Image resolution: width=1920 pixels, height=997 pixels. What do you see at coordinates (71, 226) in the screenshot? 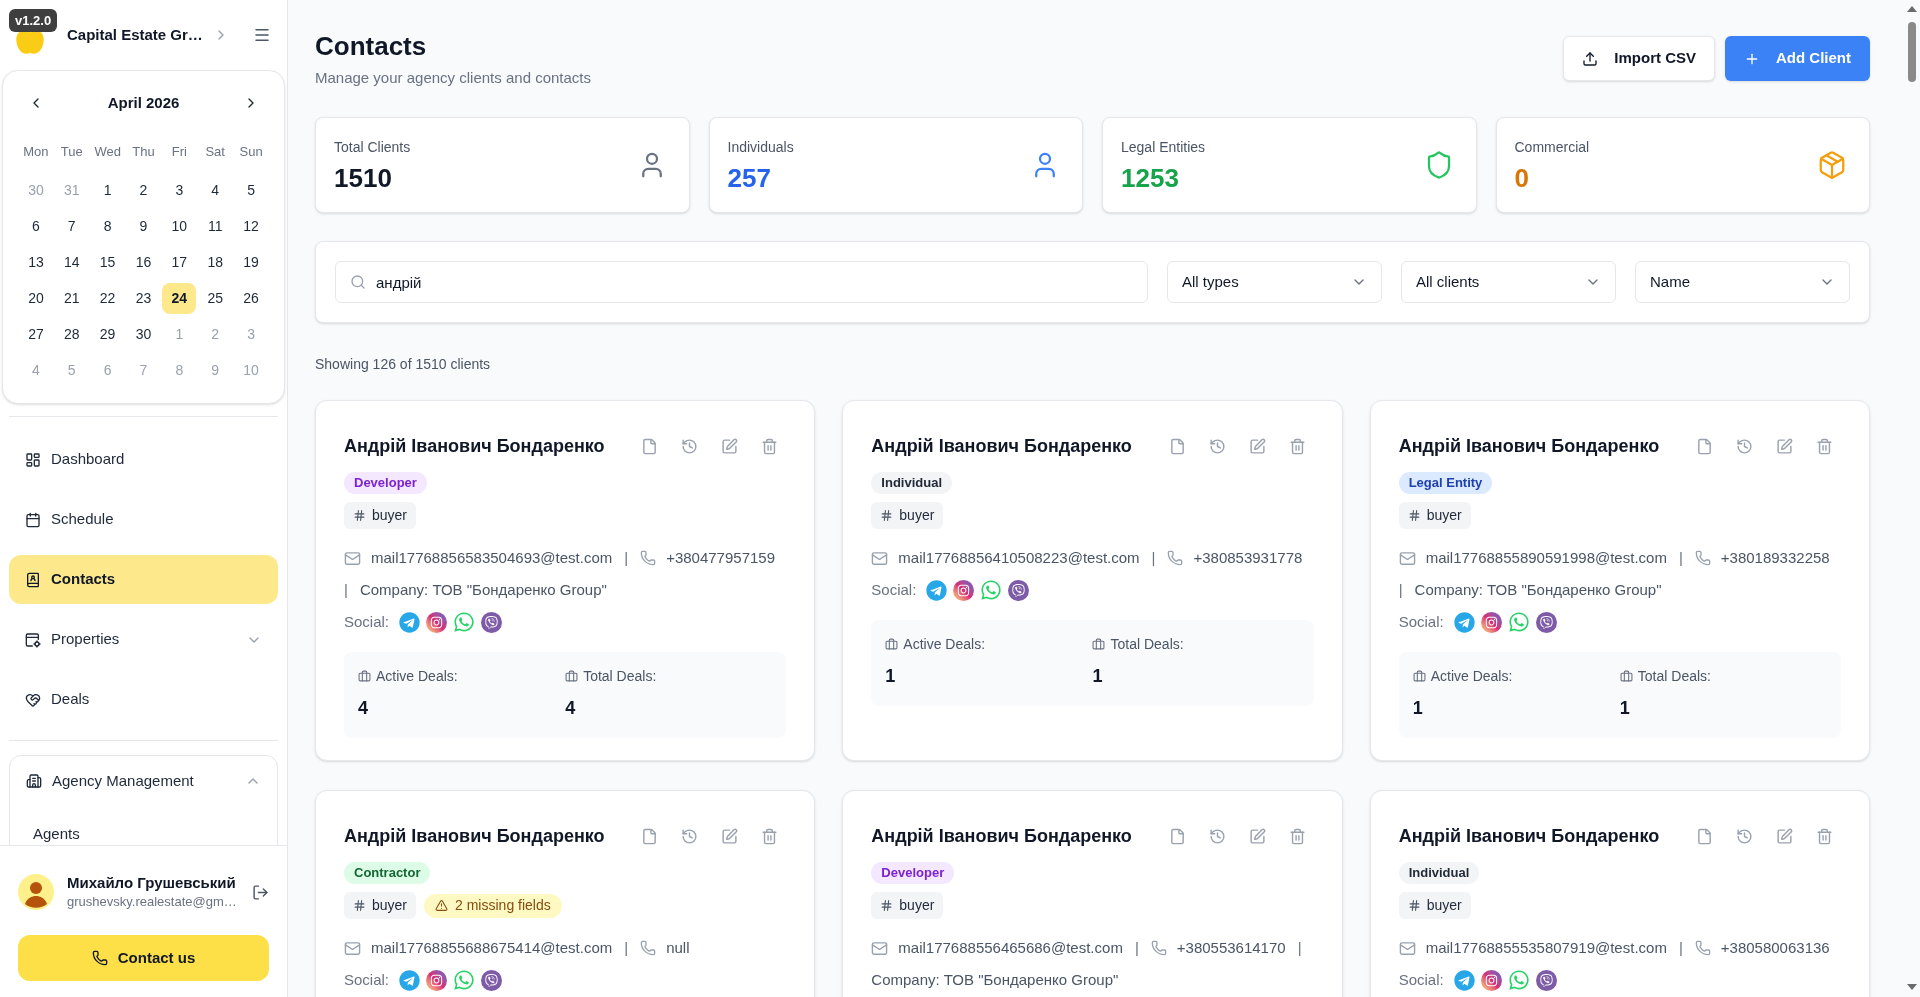
I see `calendar-day: 7` at bounding box center [71, 226].